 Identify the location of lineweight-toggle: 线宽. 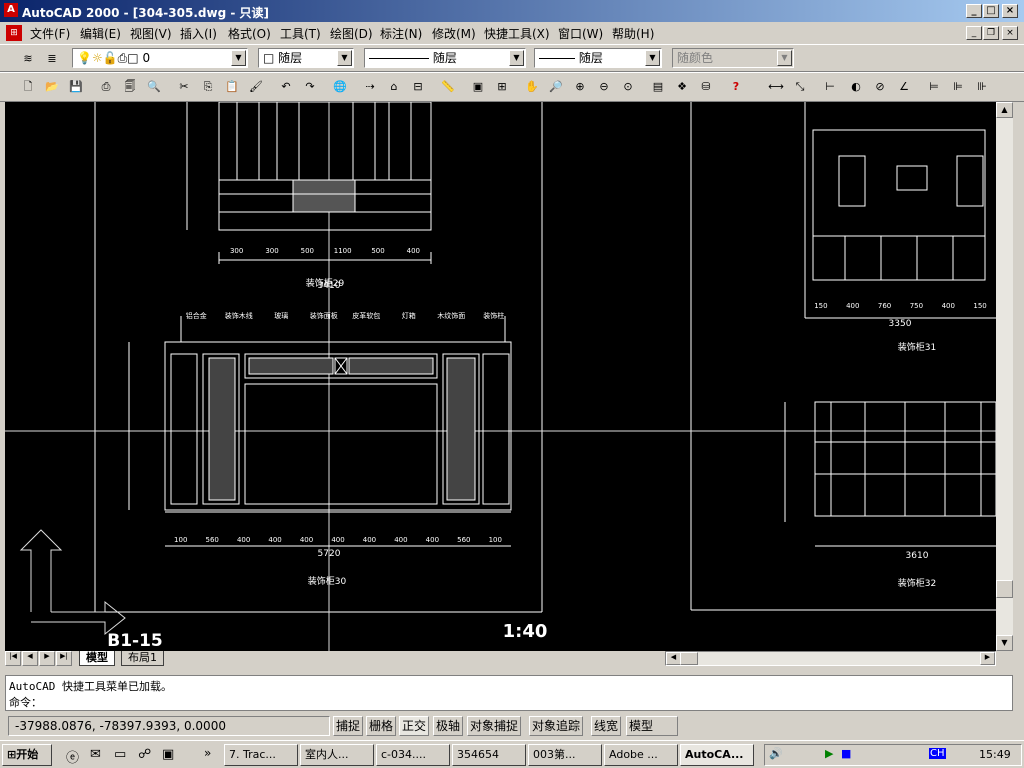
(606, 726).